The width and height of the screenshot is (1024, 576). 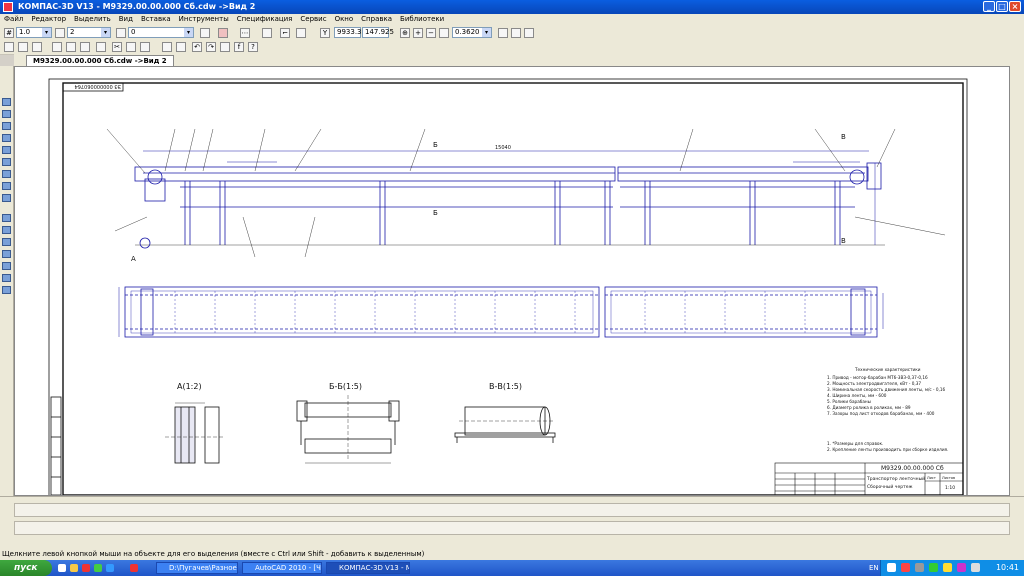 What do you see at coordinates (6, 290) in the screenshot?
I see `spline-tool-icon` at bounding box center [6, 290].